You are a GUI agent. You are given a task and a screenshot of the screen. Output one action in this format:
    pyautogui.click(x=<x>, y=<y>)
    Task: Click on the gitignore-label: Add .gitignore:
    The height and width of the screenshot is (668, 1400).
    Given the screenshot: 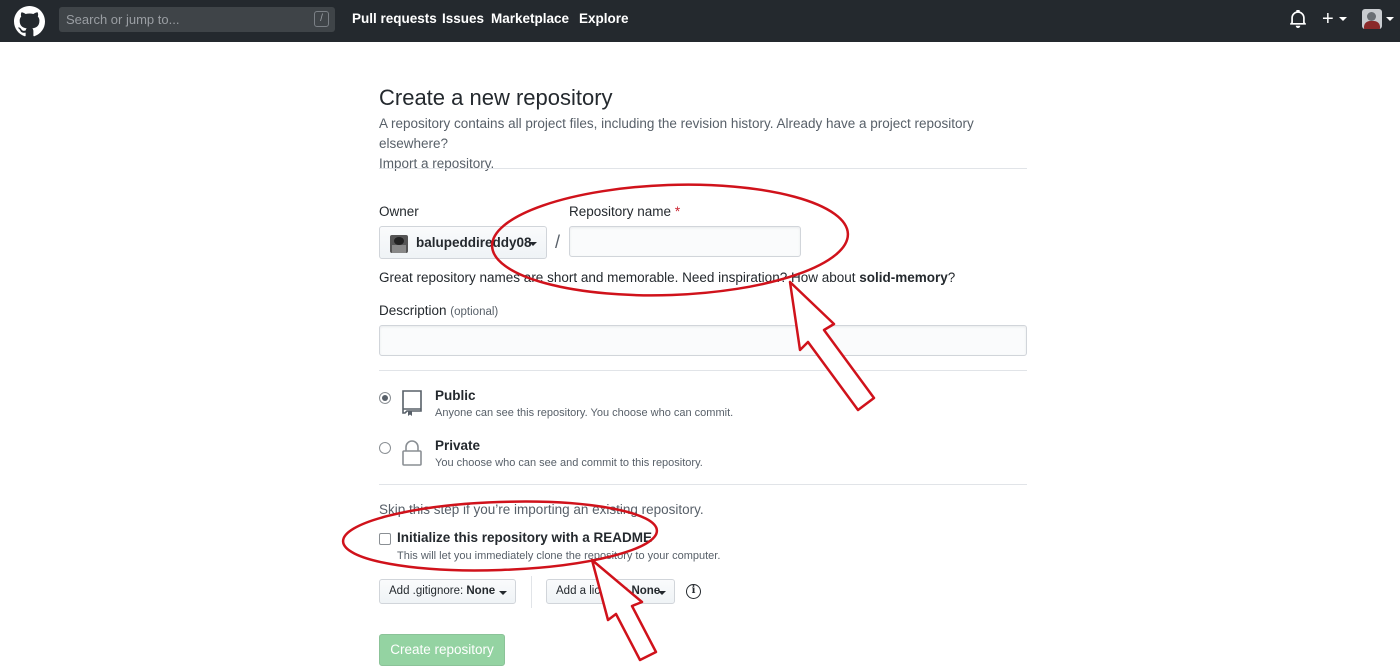 What is the action you would take?
    pyautogui.click(x=426, y=591)
    